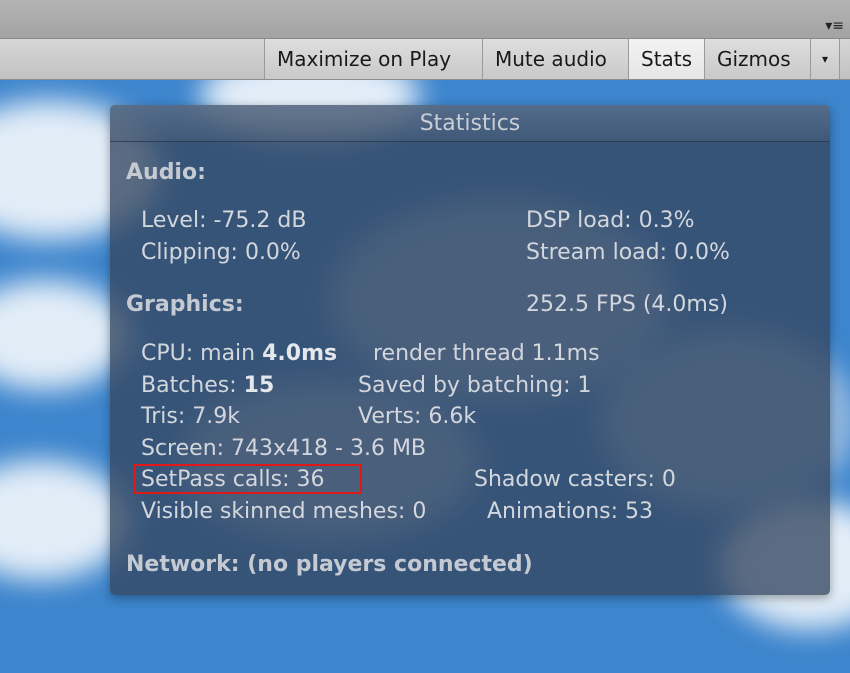  I want to click on audio-heading: Audio:, so click(166, 172).